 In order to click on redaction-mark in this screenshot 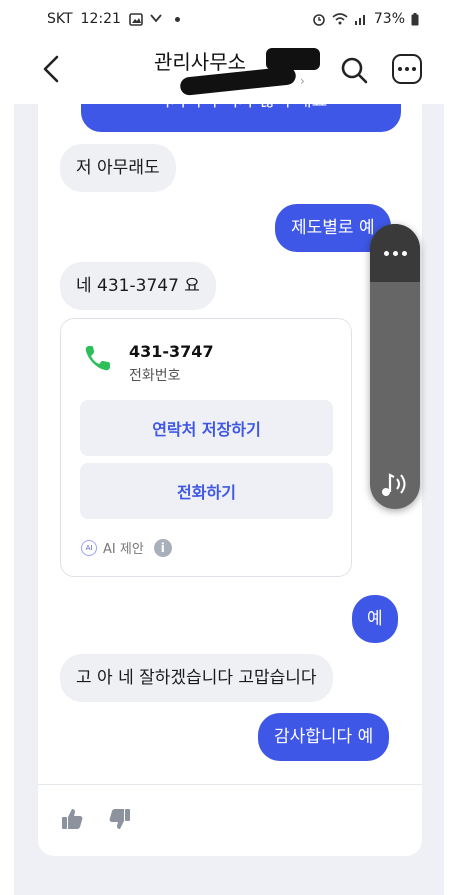, I will do `click(293, 59)`.